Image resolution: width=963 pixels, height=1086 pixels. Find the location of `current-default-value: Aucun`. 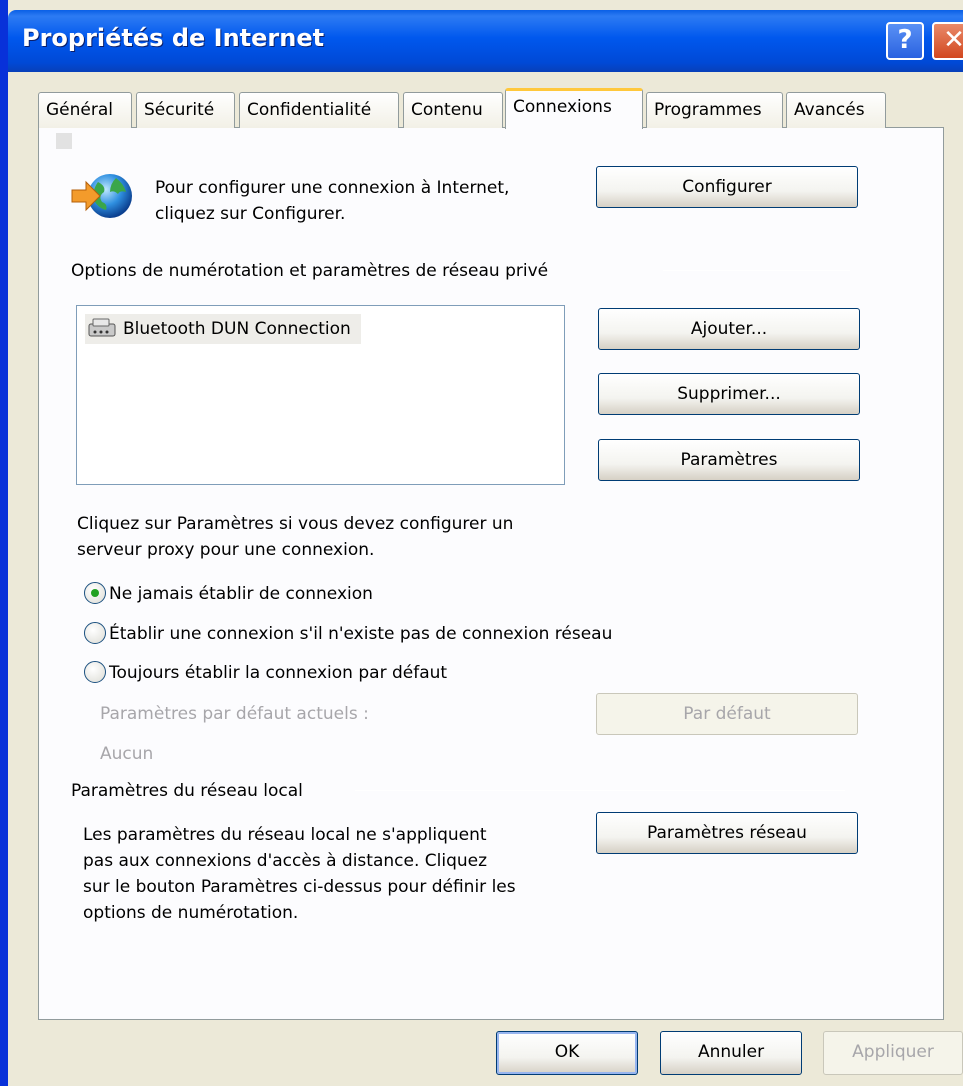

current-default-value: Aucun is located at coordinates (127, 754).